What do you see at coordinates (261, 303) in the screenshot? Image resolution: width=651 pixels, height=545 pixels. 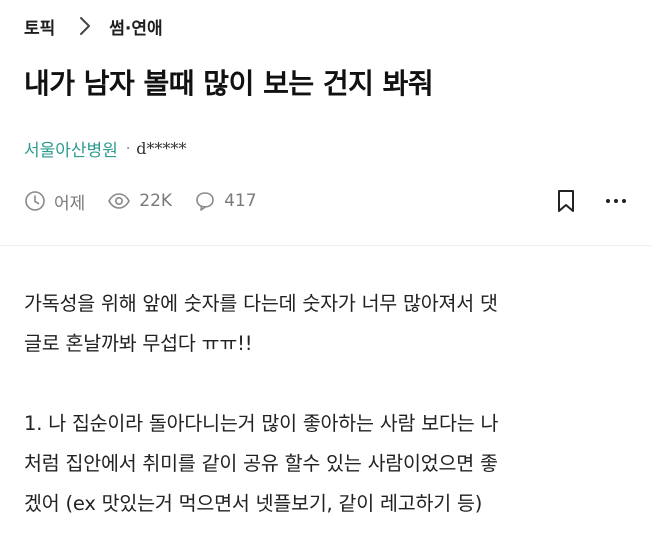 I see `body-line: 가독성을 위해 앞에 숫자를 다는데 숫자가 너무 많아져서 댓` at bounding box center [261, 303].